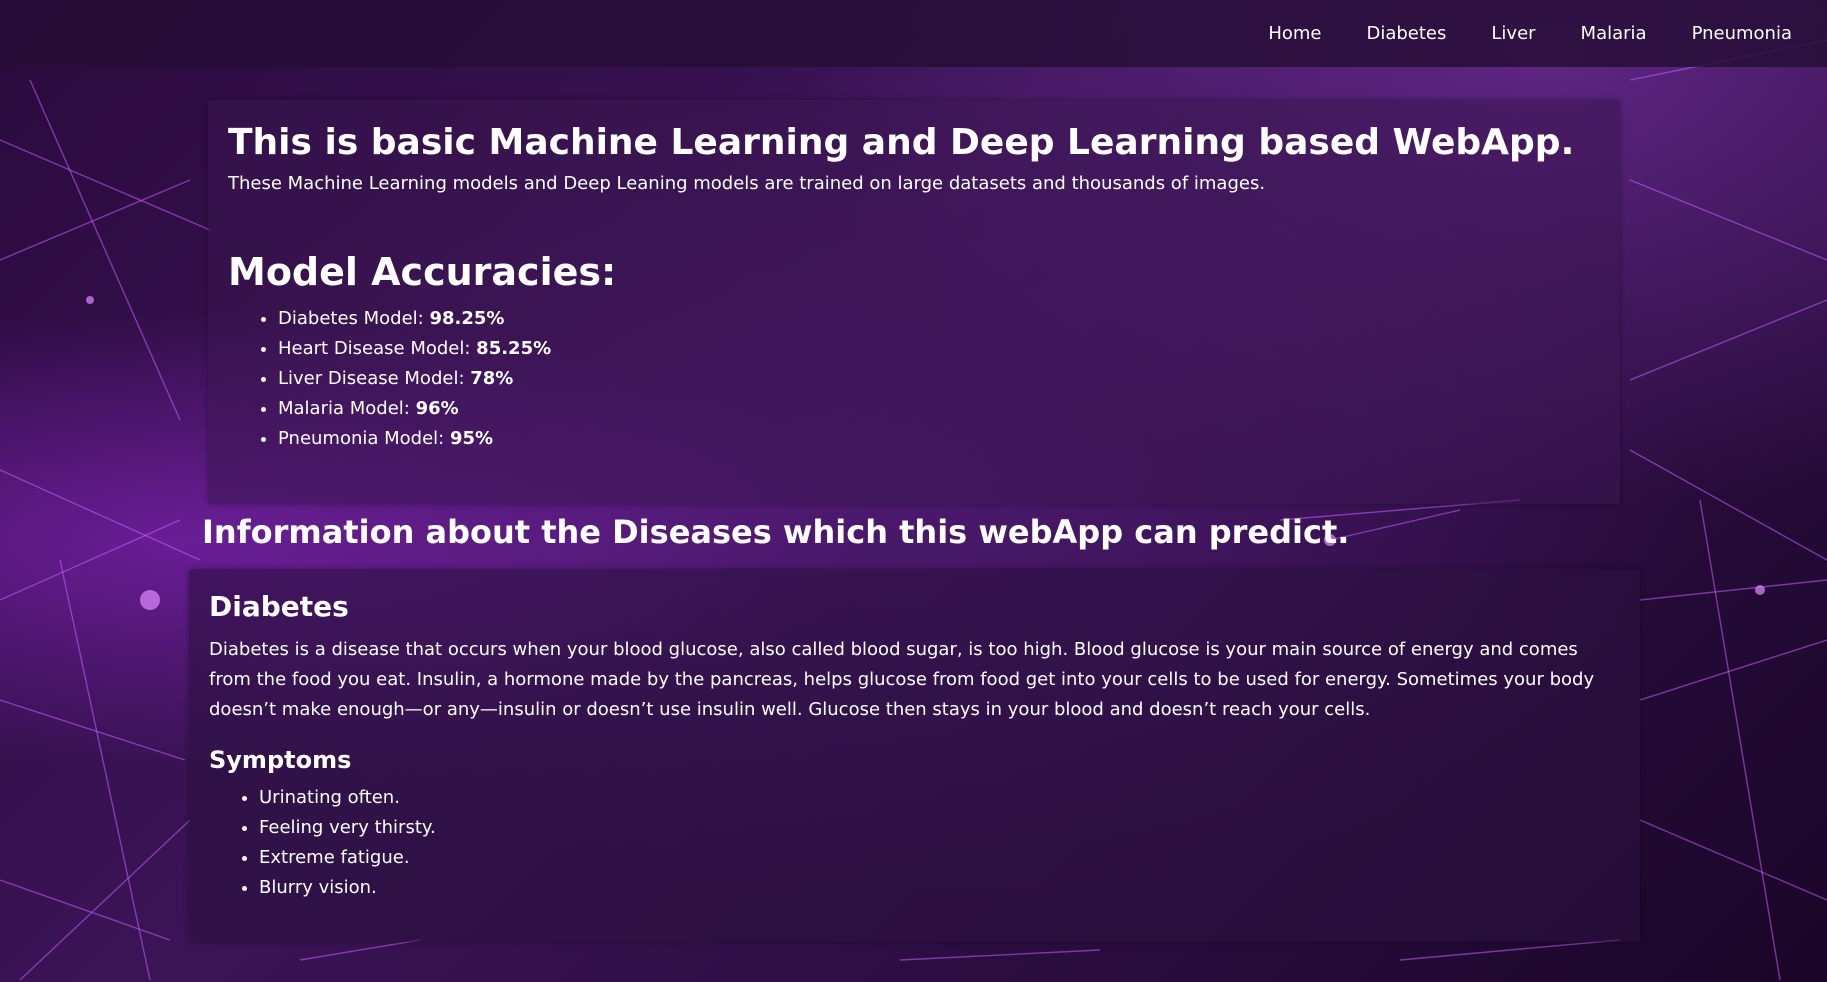 The height and width of the screenshot is (982, 1827). I want to click on symptom-item: Feeling very thirsty., so click(939, 828).